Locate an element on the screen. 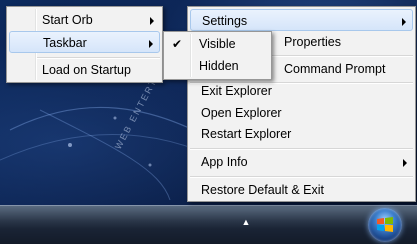 The image size is (417, 244). checkmark-icon: ✔ is located at coordinates (177, 44).